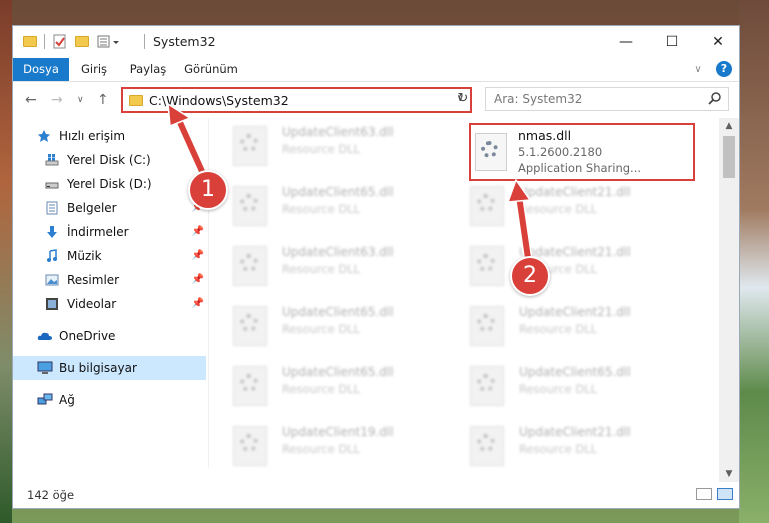 The height and width of the screenshot is (523, 769). What do you see at coordinates (530, 276) in the screenshot?
I see `callout-badge-2: 2` at bounding box center [530, 276].